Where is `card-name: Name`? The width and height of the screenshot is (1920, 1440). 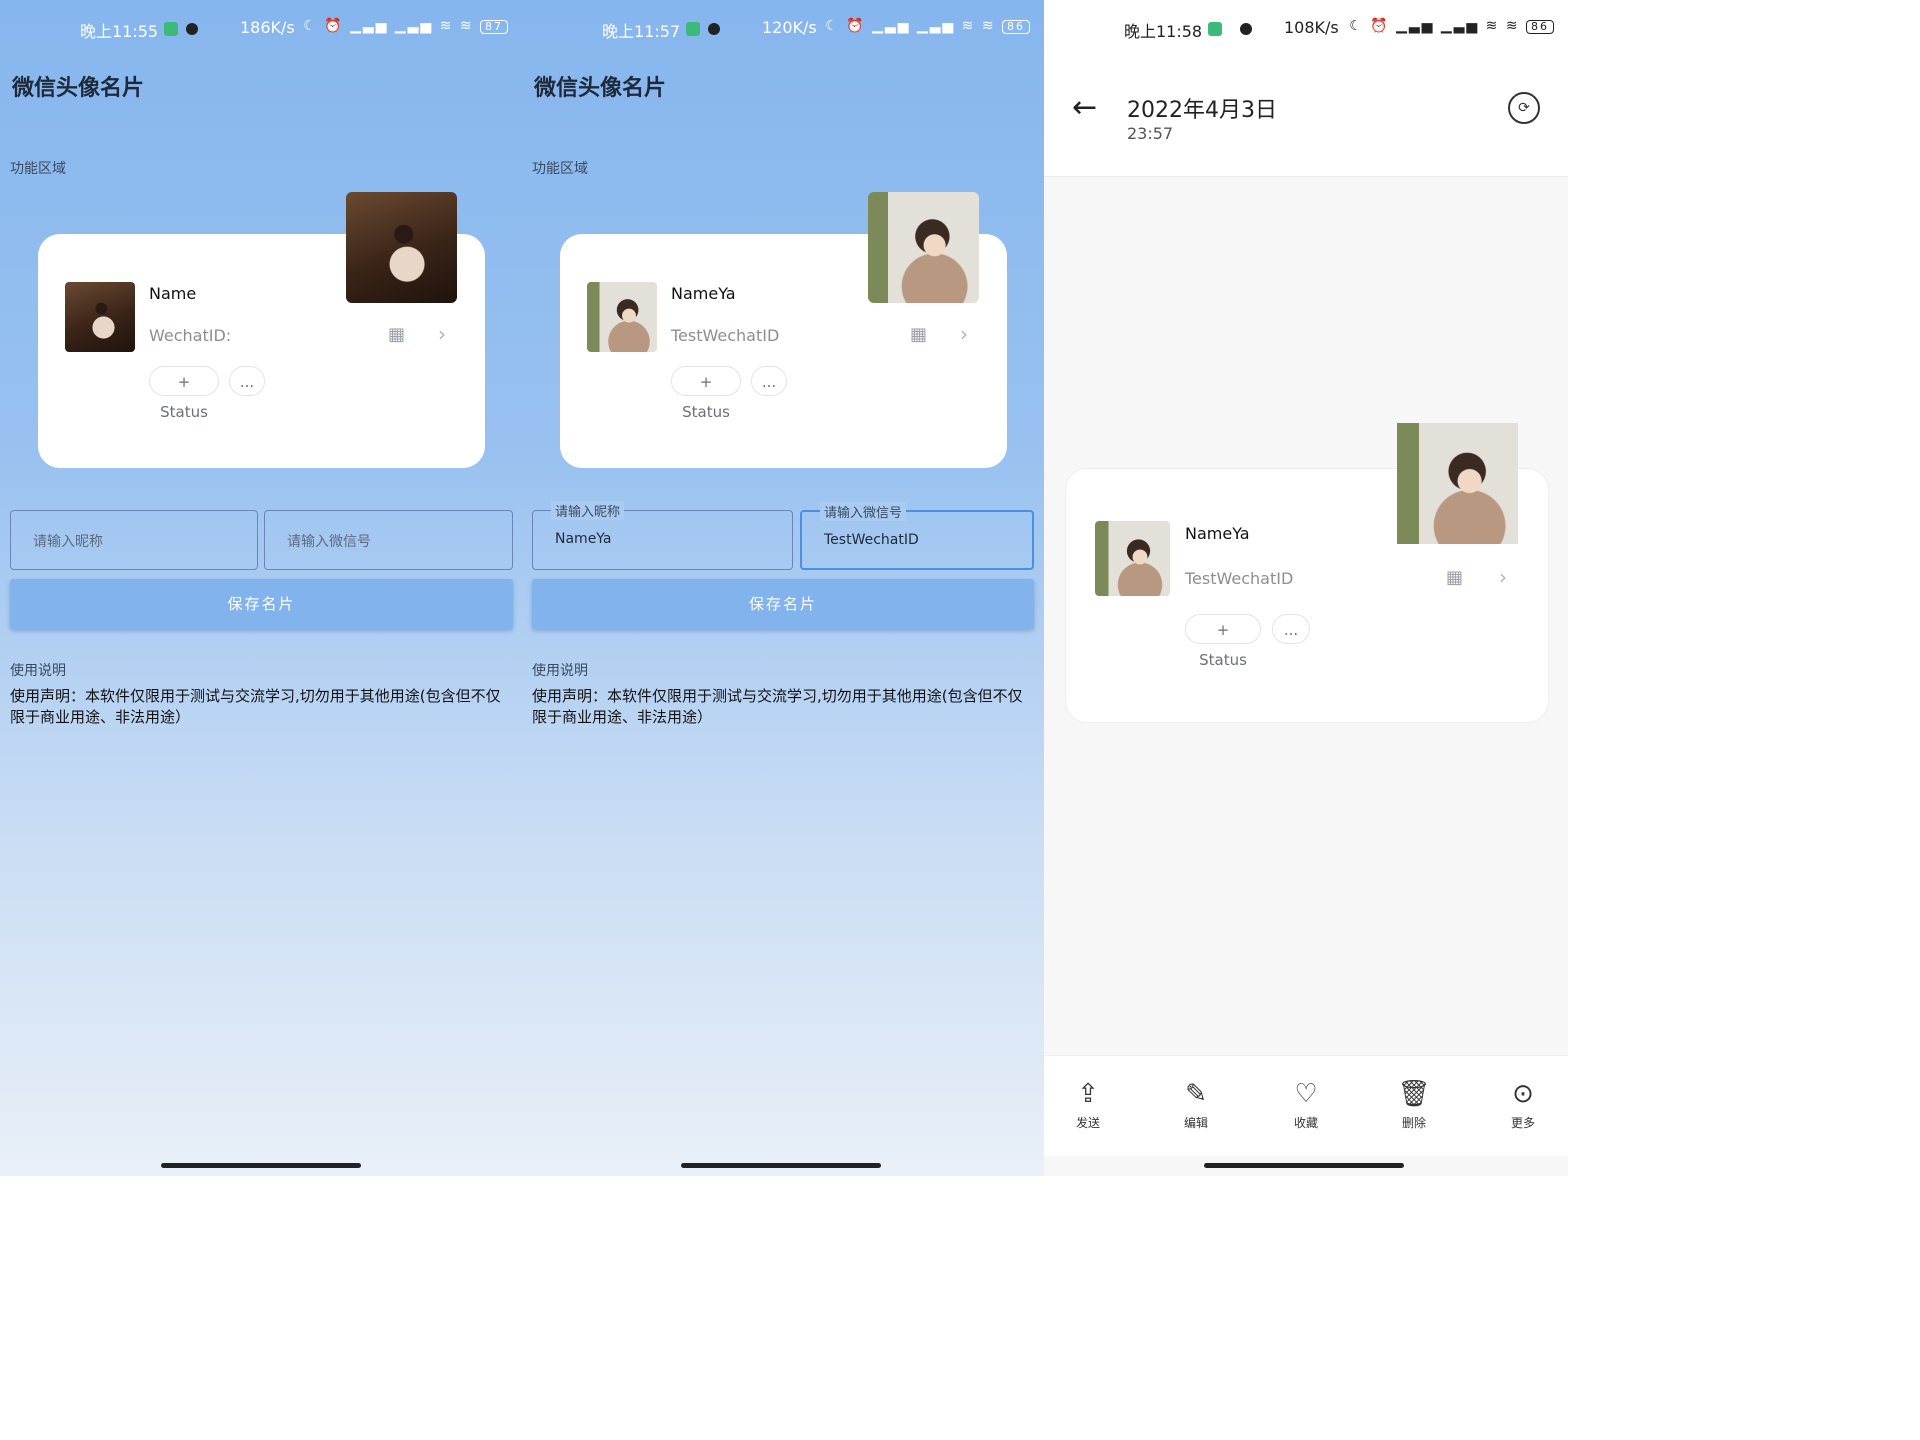 card-name: Name is located at coordinates (173, 293).